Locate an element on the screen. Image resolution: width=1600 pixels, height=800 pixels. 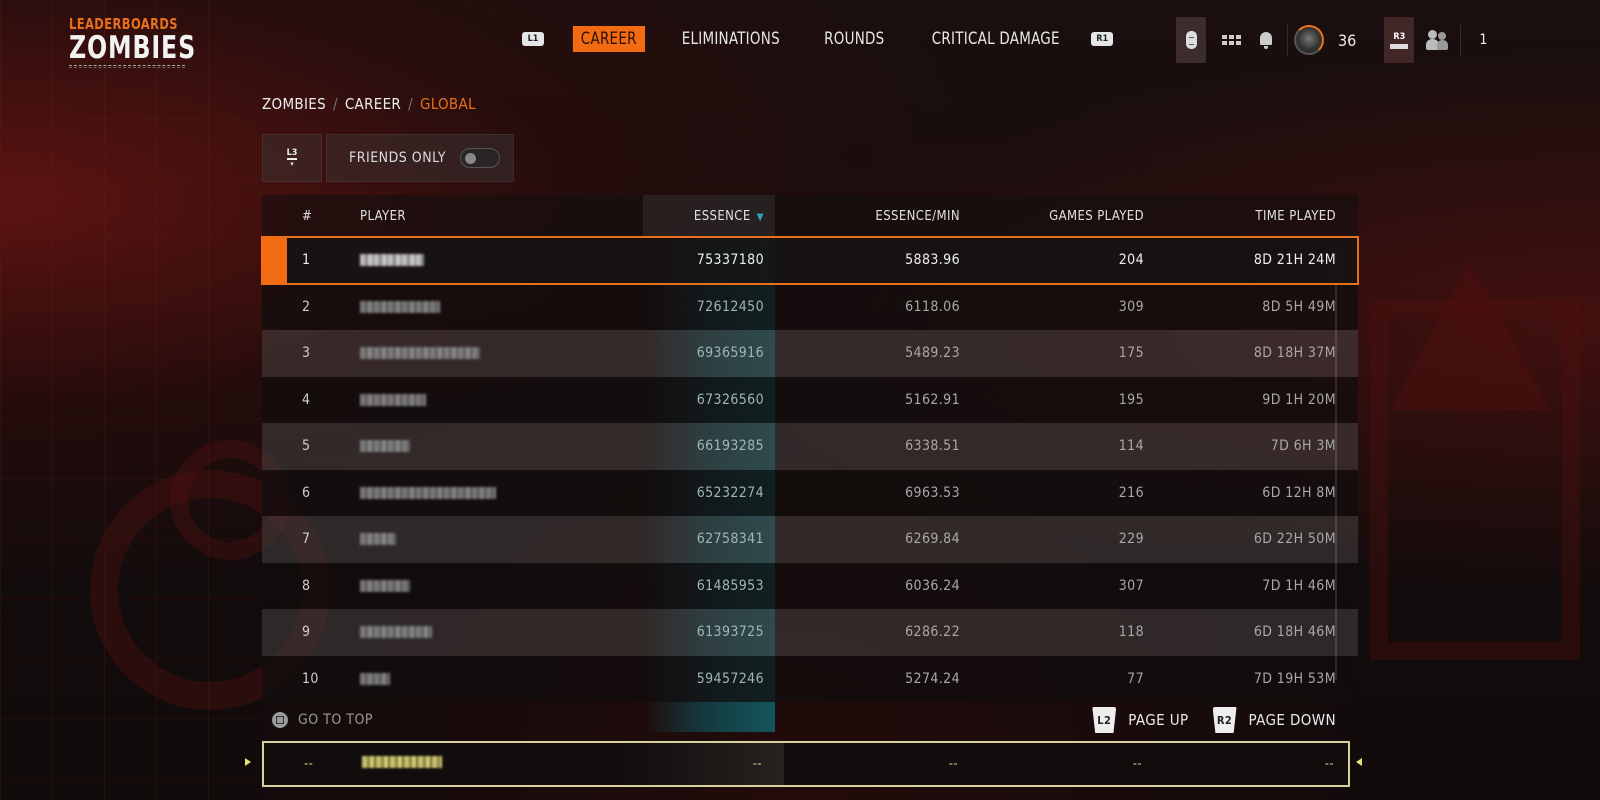
row-essence-per-min: 5162.91 is located at coordinates (932, 399).